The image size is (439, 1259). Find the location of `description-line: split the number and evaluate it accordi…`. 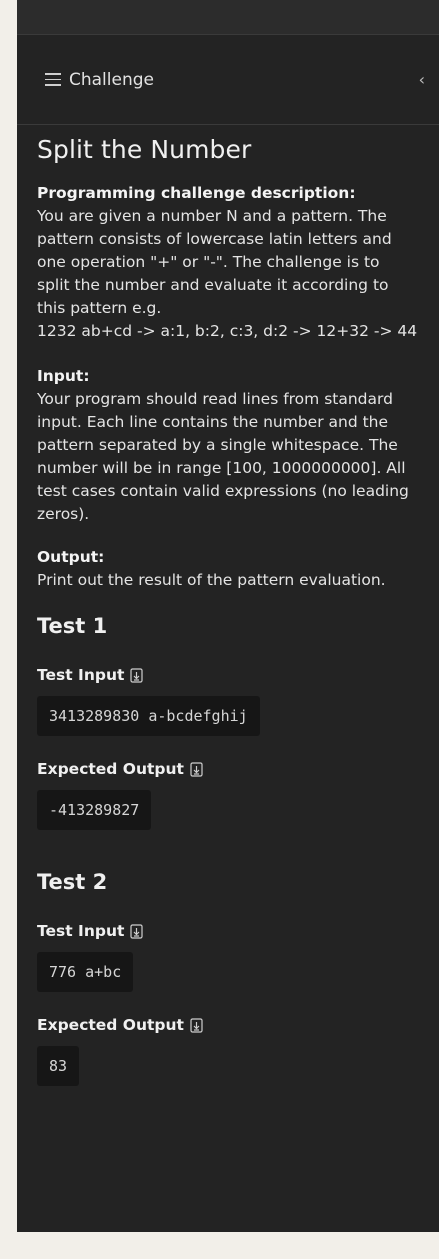

description-line: split the number and evaluate it accordi… is located at coordinates (213, 285).